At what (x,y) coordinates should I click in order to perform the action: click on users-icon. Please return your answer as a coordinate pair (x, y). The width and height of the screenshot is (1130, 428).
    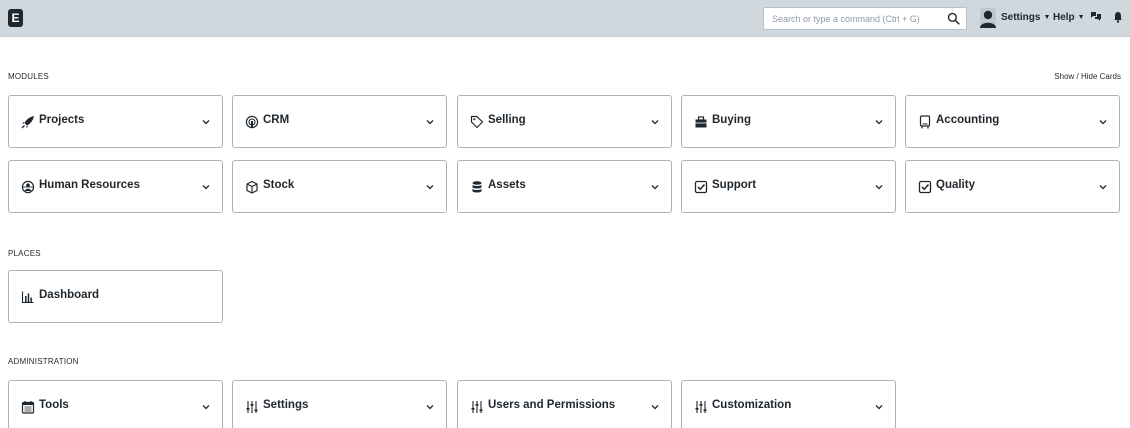
    Looking at the image, I should click on (28, 187).